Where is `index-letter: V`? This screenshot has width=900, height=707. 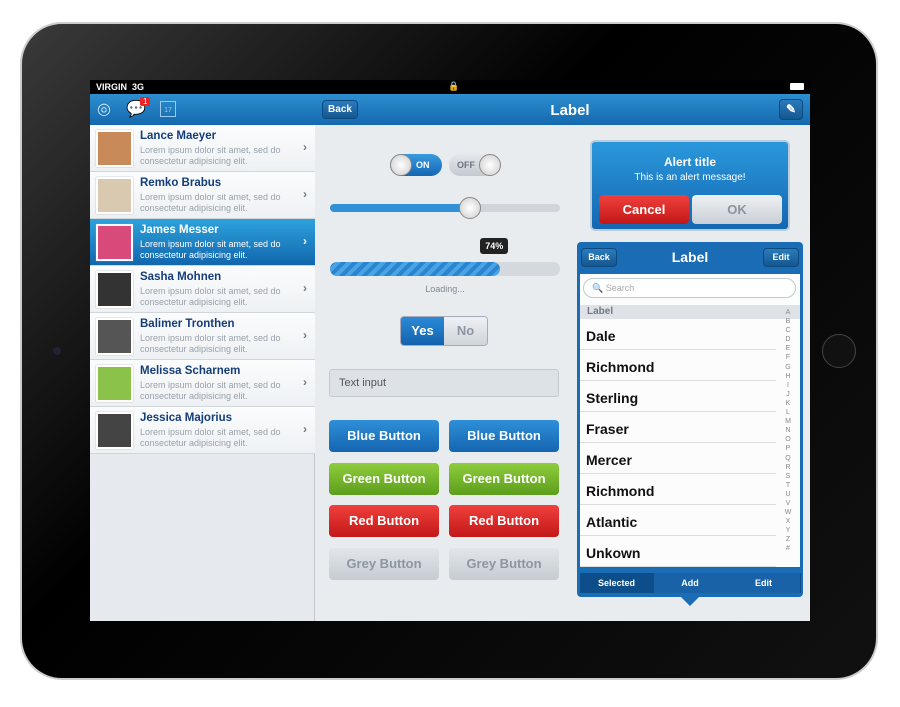 index-letter: V is located at coordinates (788, 503).